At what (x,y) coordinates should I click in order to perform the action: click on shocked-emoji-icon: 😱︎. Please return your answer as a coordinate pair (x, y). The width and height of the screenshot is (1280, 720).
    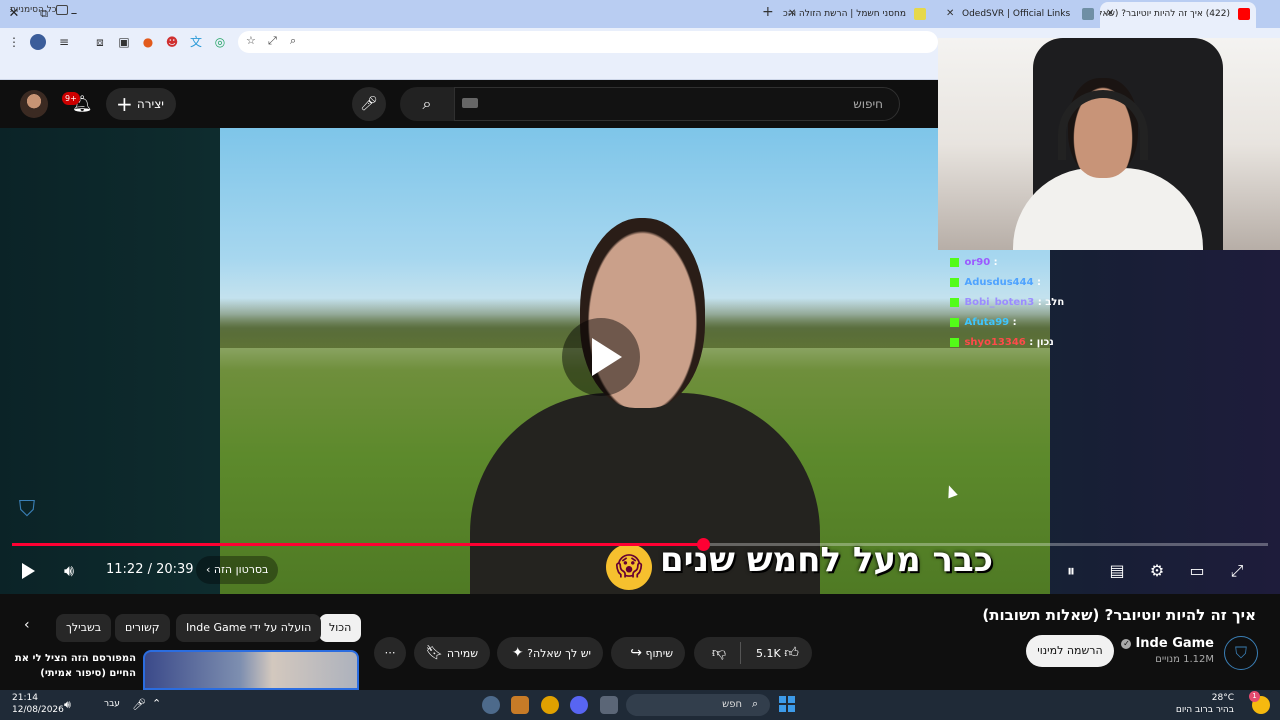
    Looking at the image, I should click on (629, 567).